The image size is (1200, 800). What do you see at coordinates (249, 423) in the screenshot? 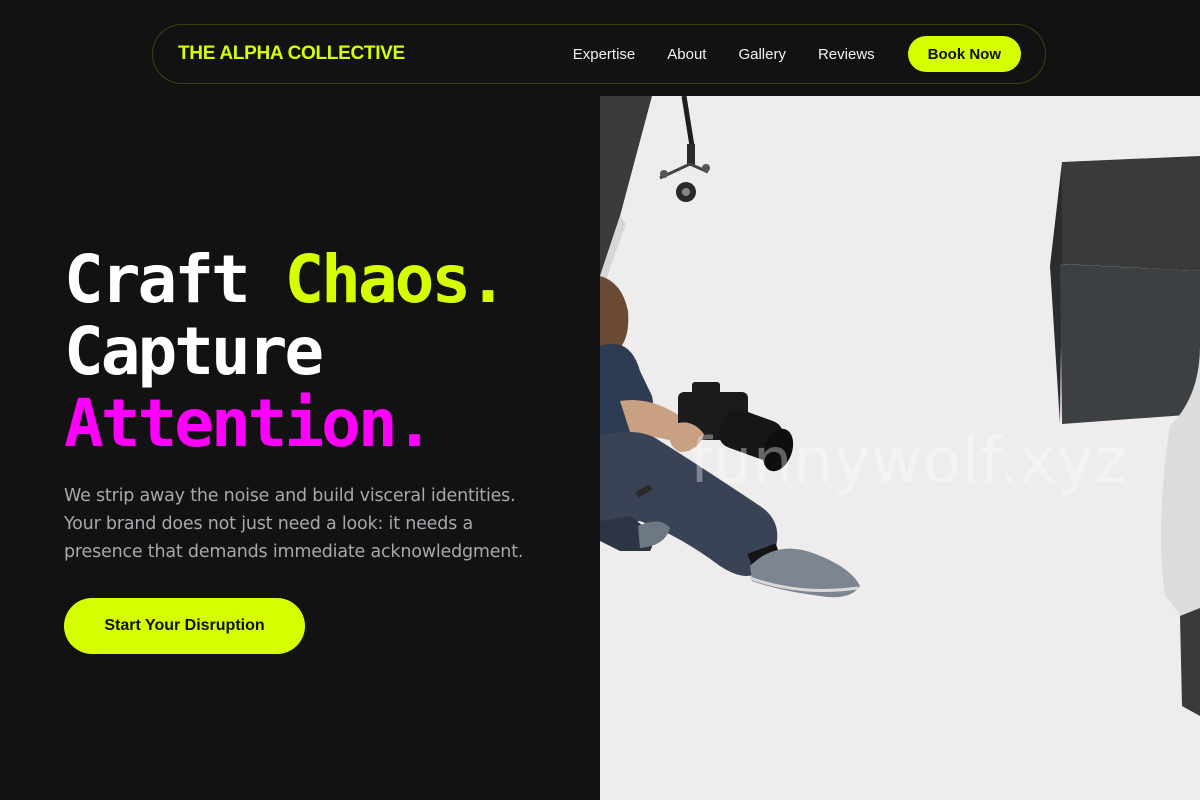
I see `hero-title-line-3: Attention.` at bounding box center [249, 423].